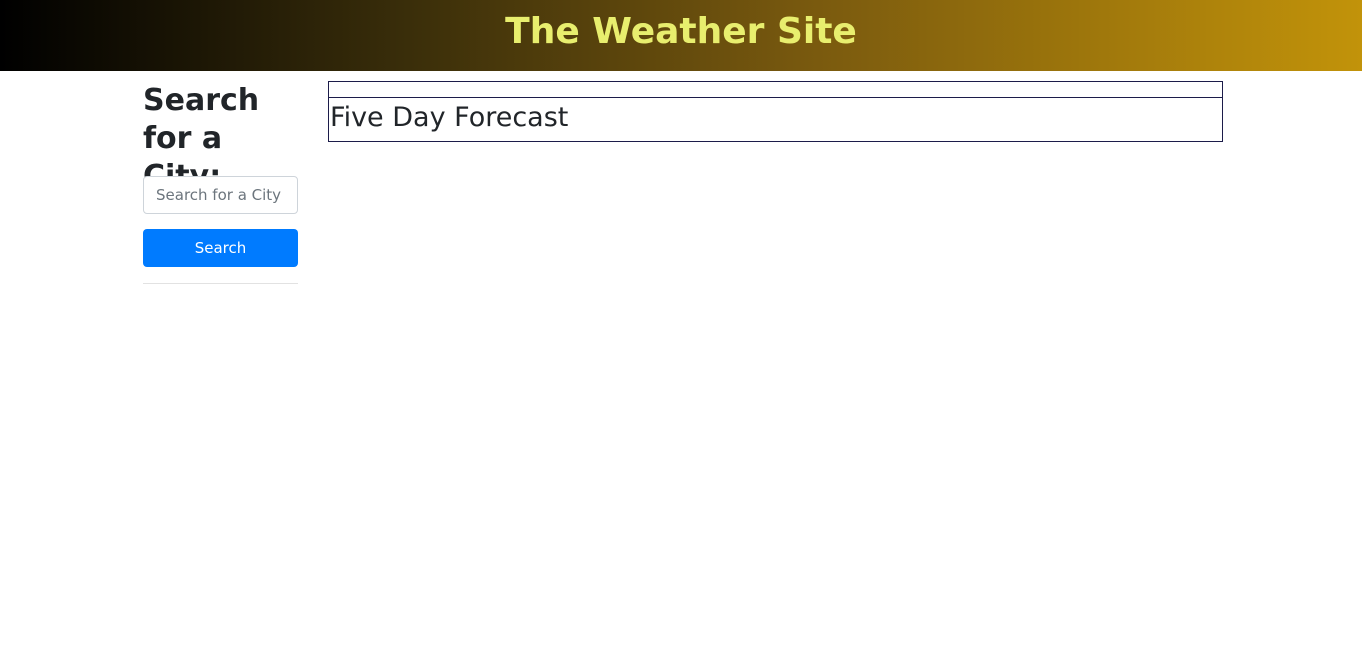 This screenshot has width=1362, height=648. I want to click on search-button: Search, so click(220, 248).